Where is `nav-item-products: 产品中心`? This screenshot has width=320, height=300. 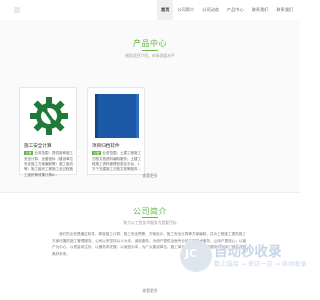
nav-item-products: 产品中心 is located at coordinates (235, 10).